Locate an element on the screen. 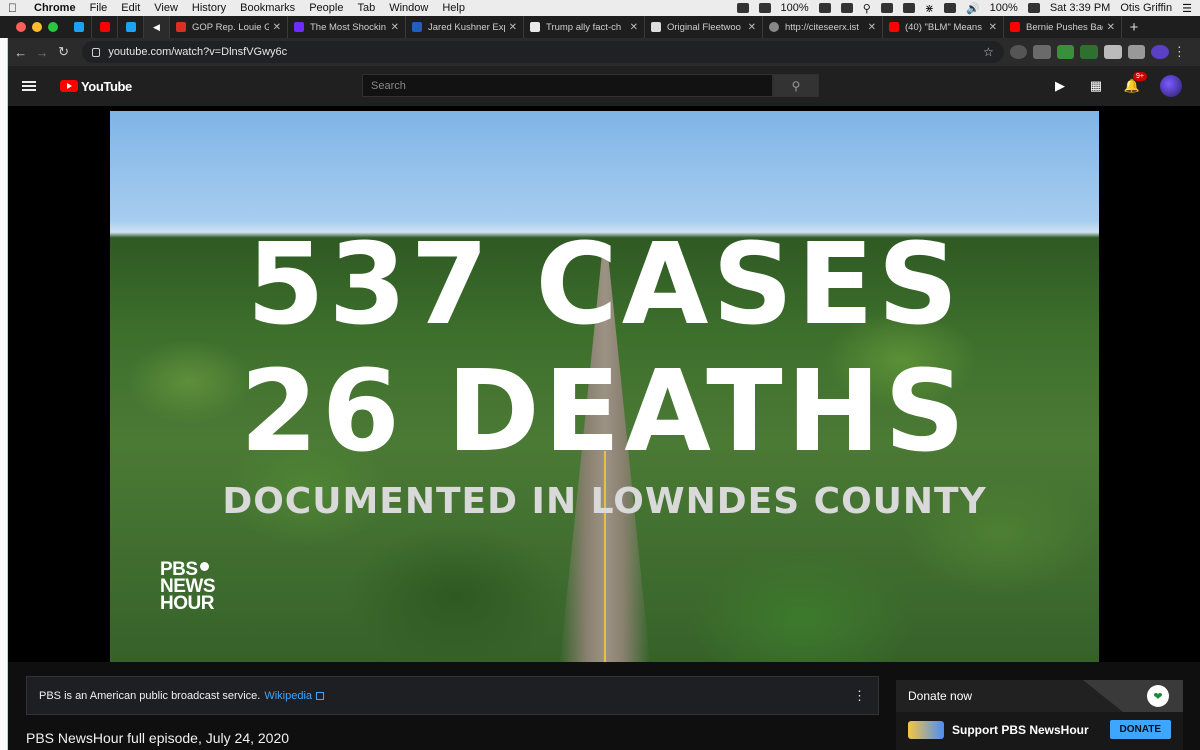 The height and width of the screenshot is (750, 1200). external-link-icon is located at coordinates (320, 695).